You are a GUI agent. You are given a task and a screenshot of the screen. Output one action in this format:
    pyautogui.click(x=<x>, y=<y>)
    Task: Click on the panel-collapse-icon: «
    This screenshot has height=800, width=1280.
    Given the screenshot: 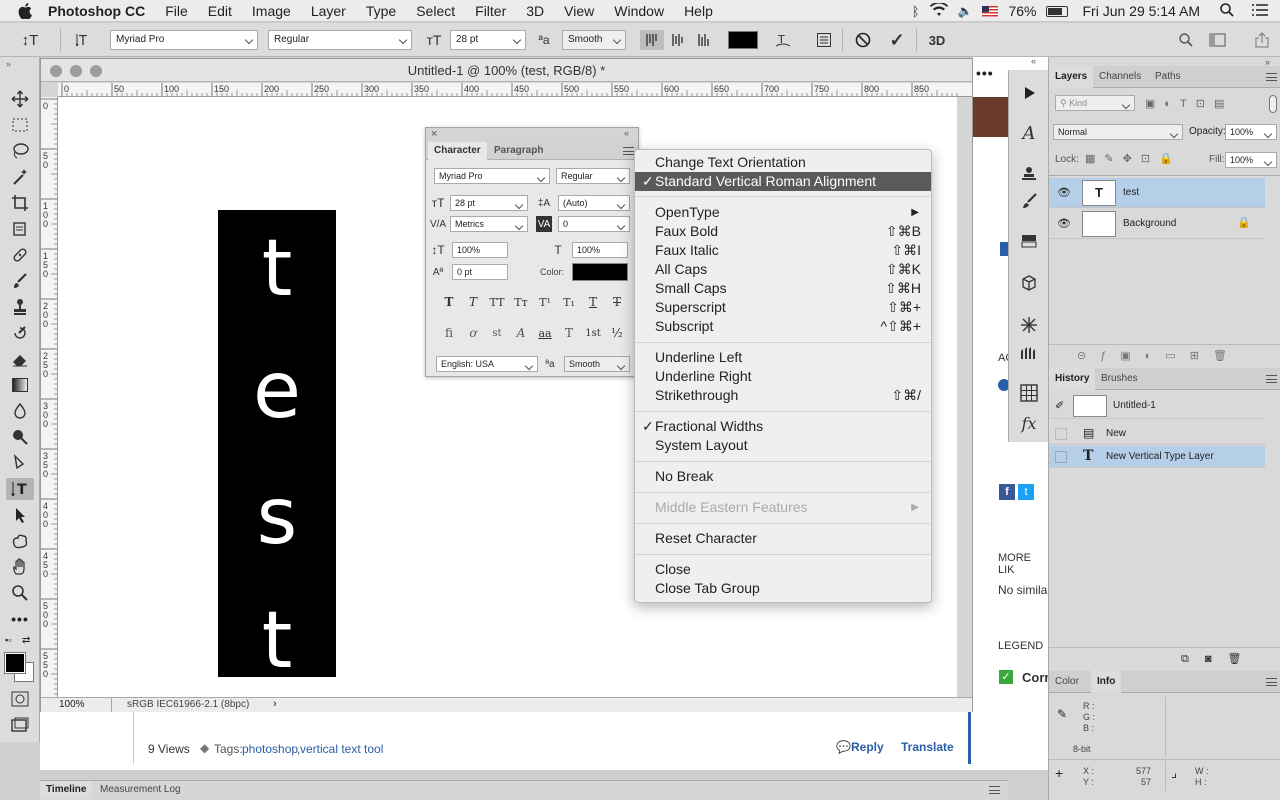 What is the action you would take?
    pyautogui.click(x=626, y=133)
    